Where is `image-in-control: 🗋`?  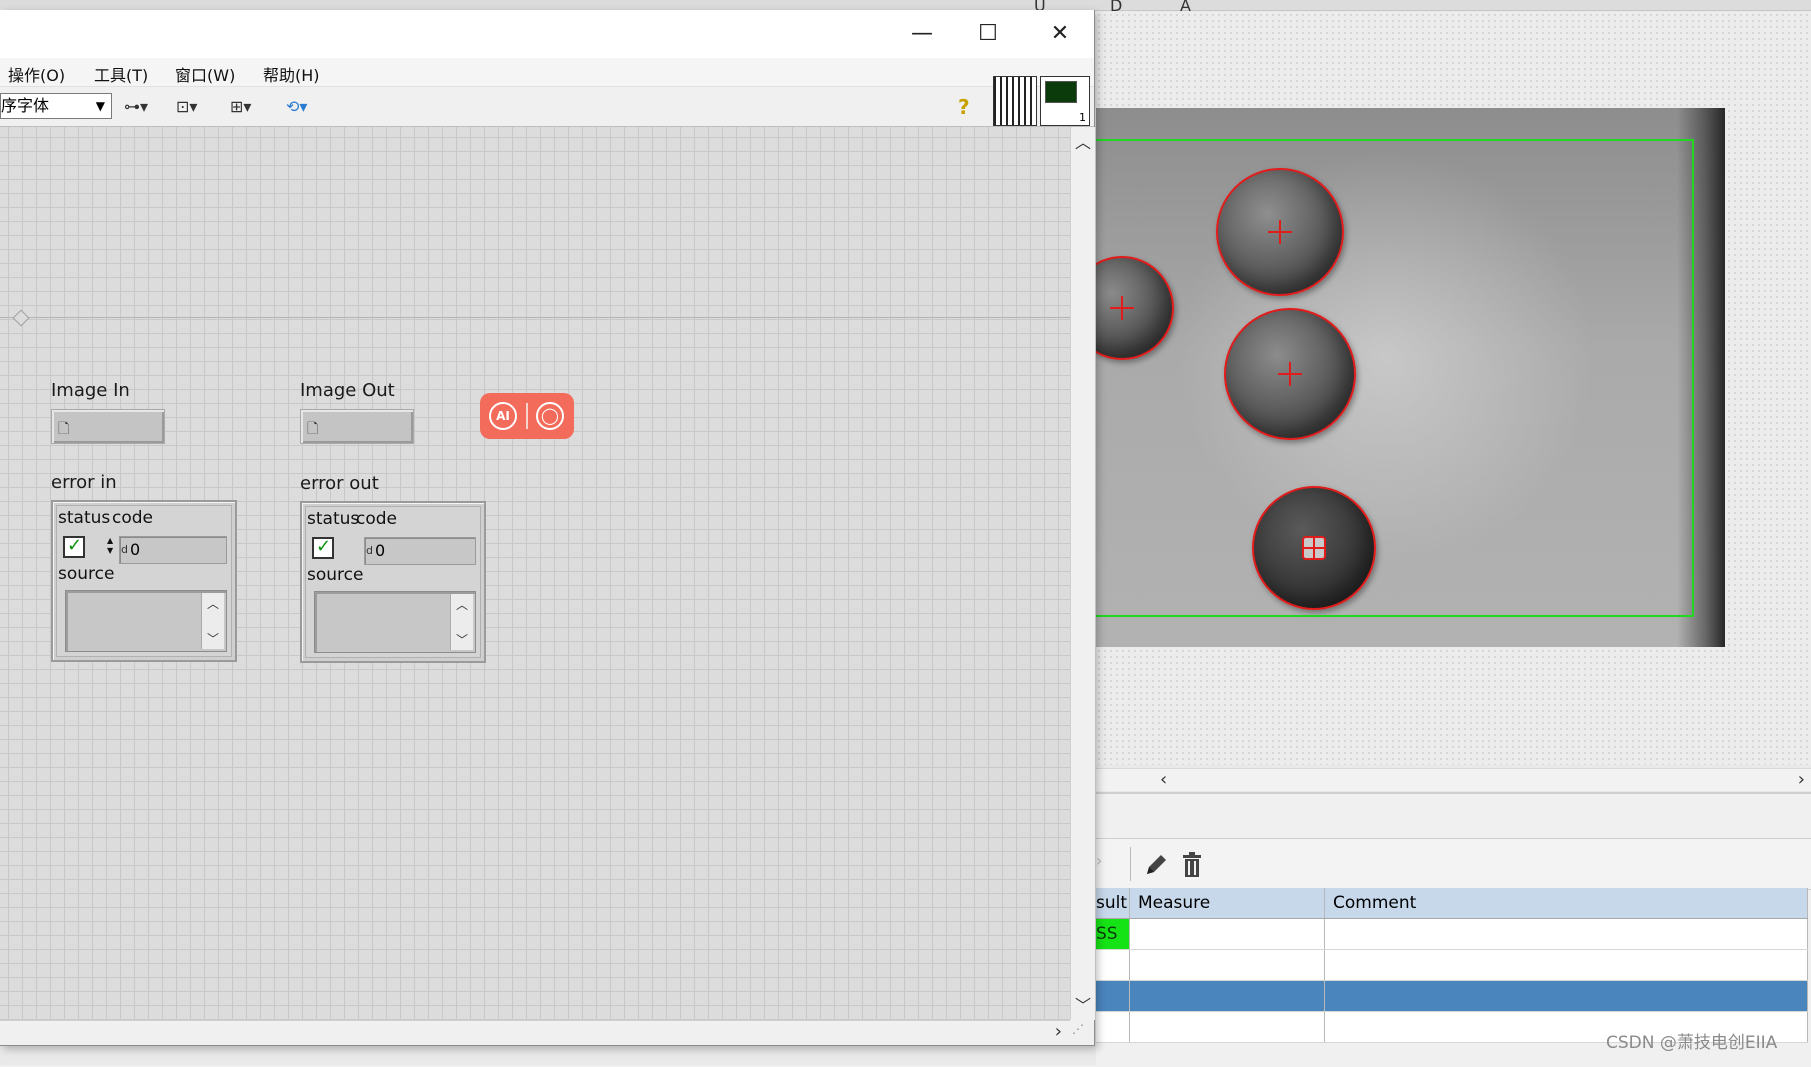 image-in-control: 🗋 is located at coordinates (108, 426).